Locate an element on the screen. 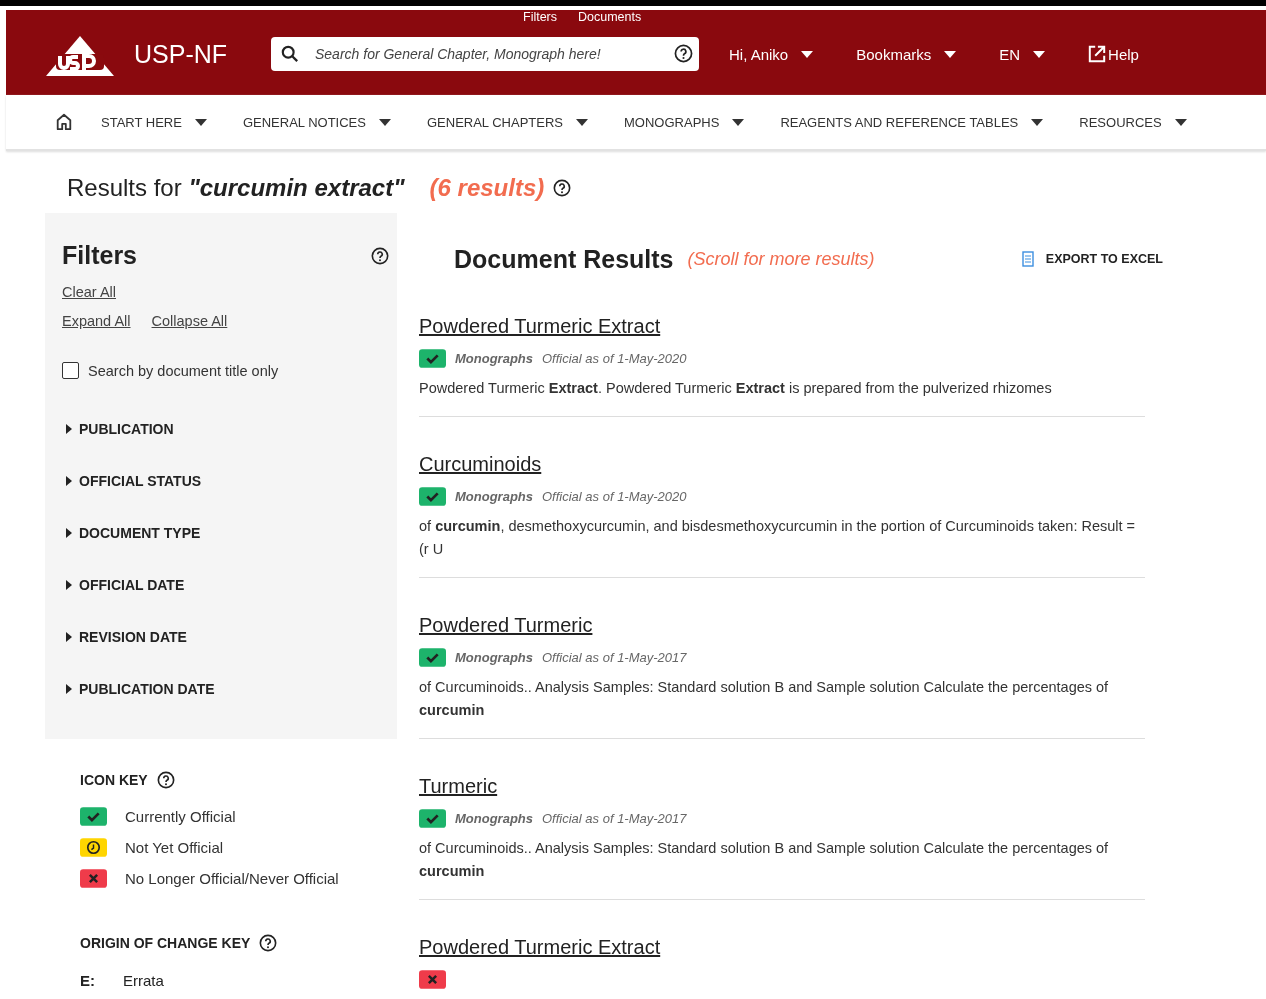 The width and height of the screenshot is (1266, 999). nav-menu: GENERAL NOTICES is located at coordinates (316, 122).